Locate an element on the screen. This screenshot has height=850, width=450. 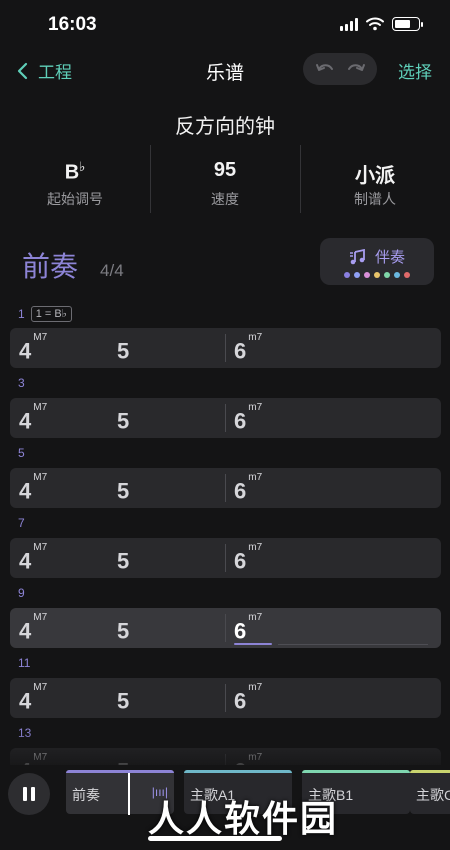
bar-group: 11 = B♭ 4M7 5 6m7 is located at coordinates (225, 335).